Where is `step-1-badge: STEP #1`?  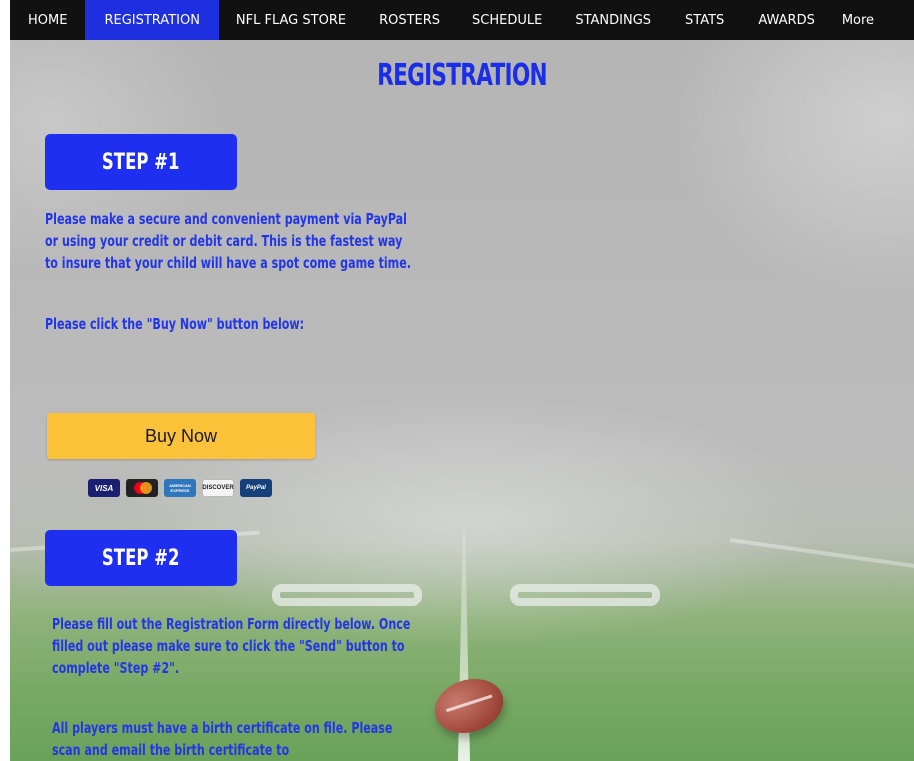 step-1-badge: STEP #1 is located at coordinates (141, 162).